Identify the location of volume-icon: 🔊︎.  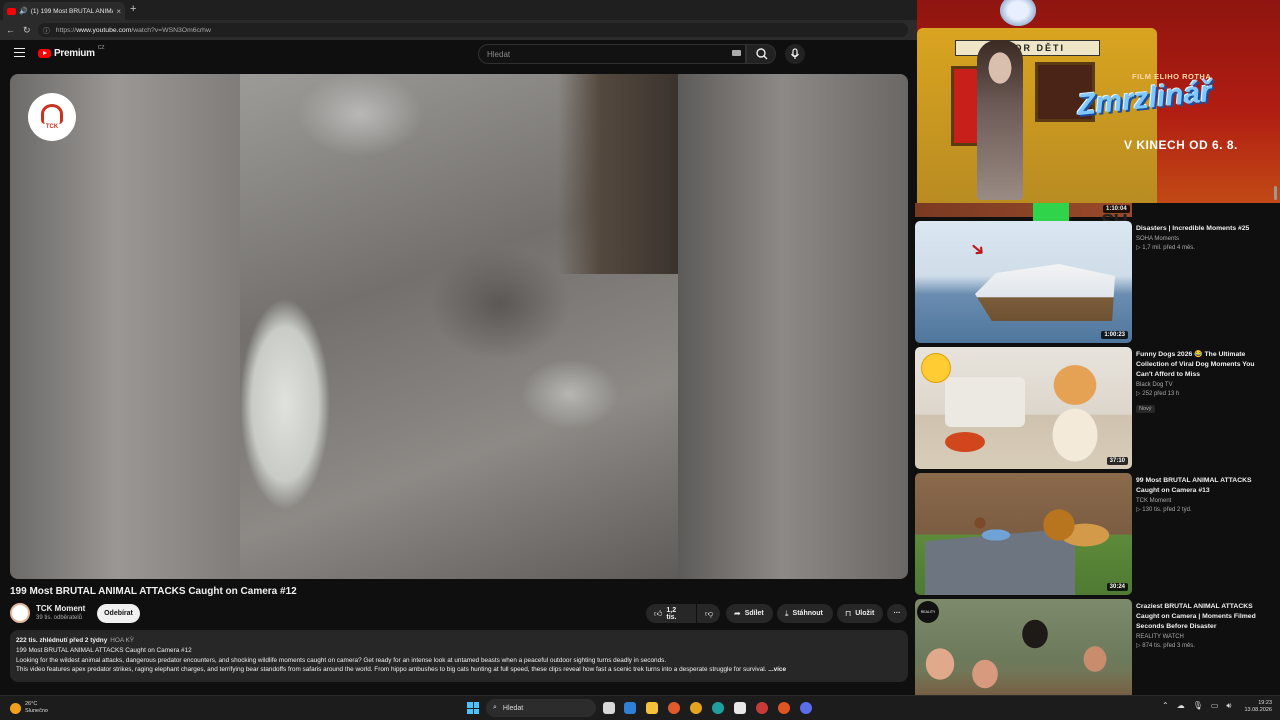
(1228, 706).